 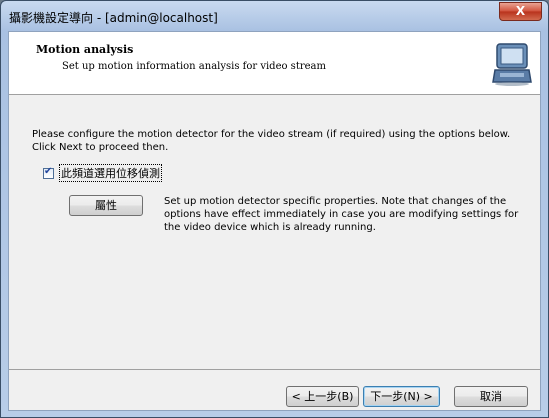 What do you see at coordinates (512, 64) in the screenshot?
I see `laptop-icon` at bounding box center [512, 64].